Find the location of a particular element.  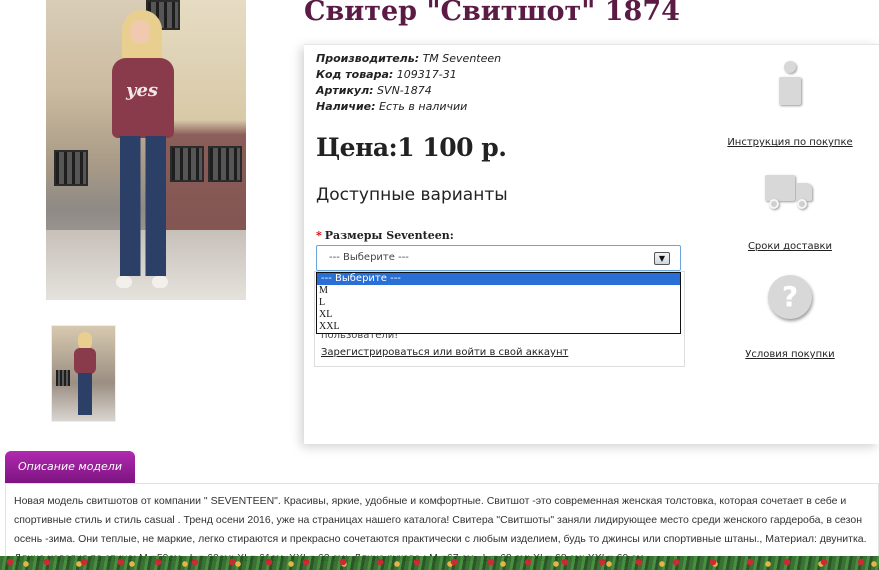

spec-manufacturer: Производитель: TM Seventeen is located at coordinates (409, 58).